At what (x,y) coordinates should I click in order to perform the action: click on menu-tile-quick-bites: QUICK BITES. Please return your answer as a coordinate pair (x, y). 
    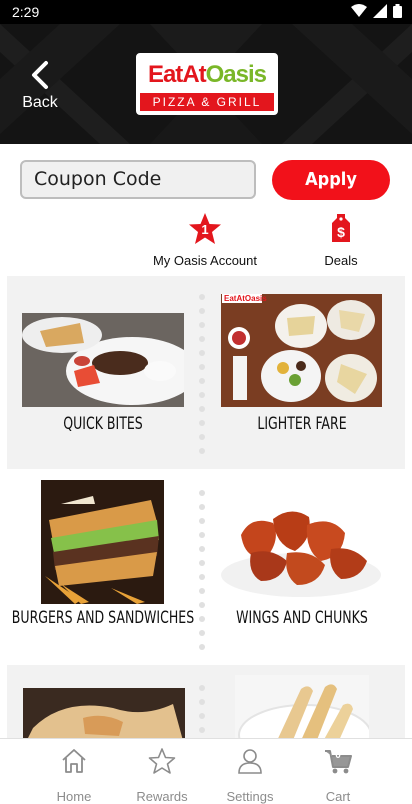
    Looking at the image, I should click on (103, 372).